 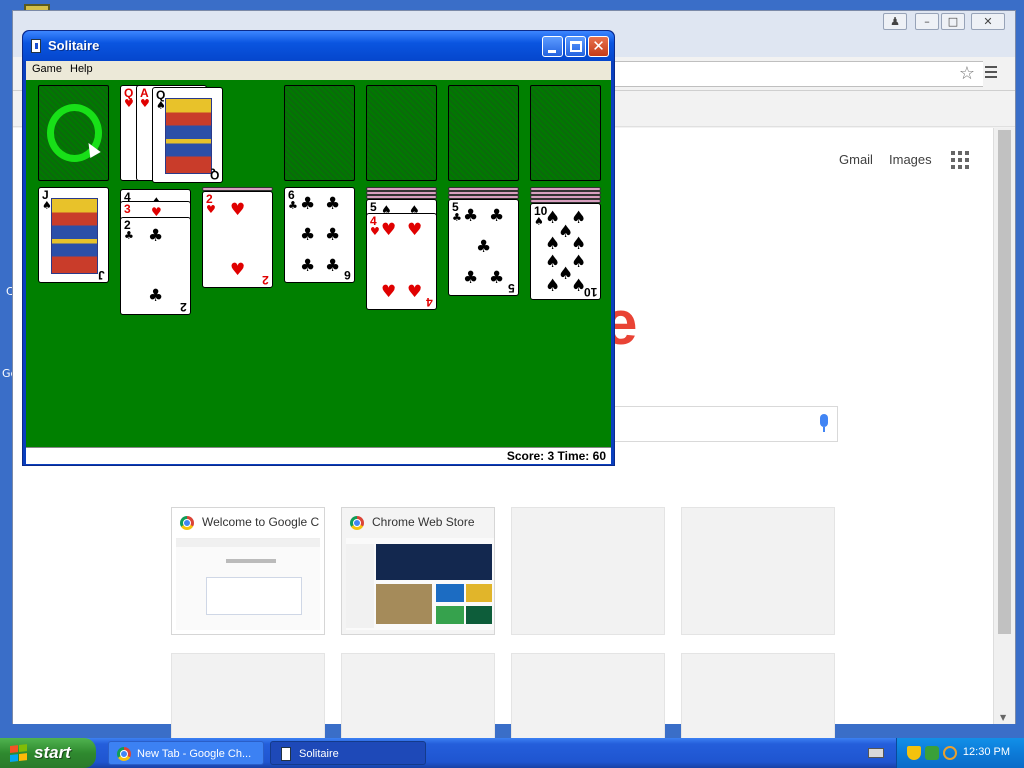 I want to click on search-icon, so click(x=950, y=753).